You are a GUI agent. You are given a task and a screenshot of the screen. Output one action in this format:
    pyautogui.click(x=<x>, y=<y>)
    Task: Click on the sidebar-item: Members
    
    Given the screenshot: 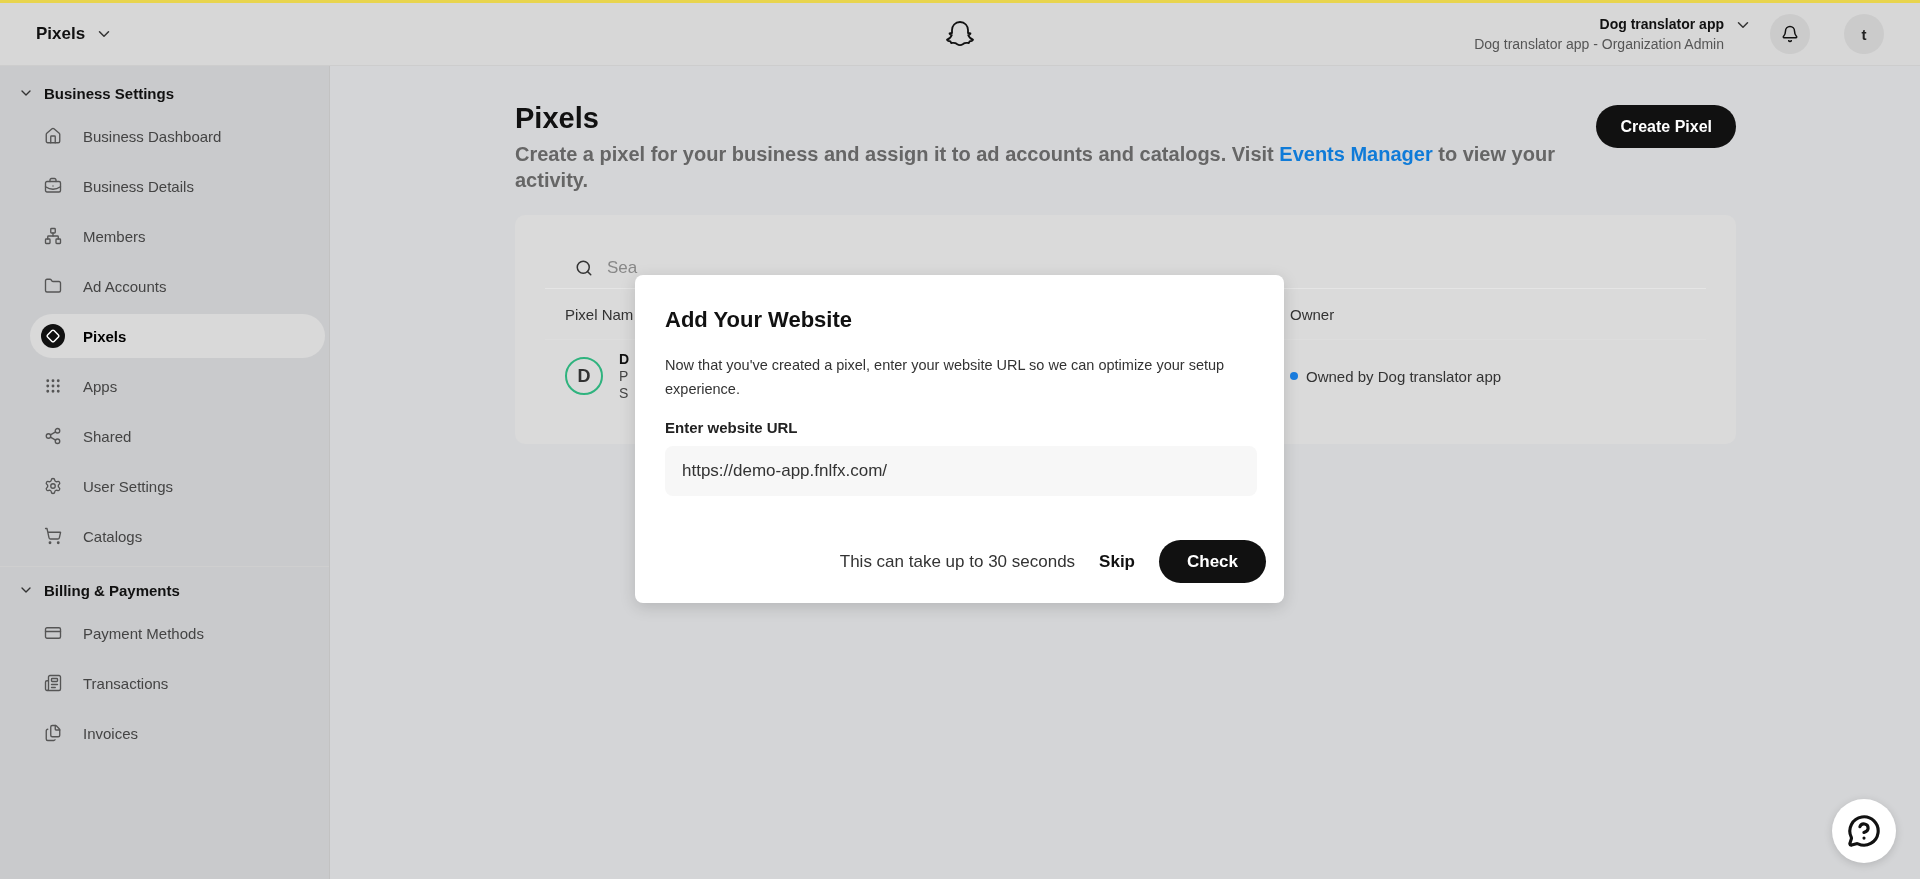 What is the action you would take?
    pyautogui.click(x=177, y=236)
    